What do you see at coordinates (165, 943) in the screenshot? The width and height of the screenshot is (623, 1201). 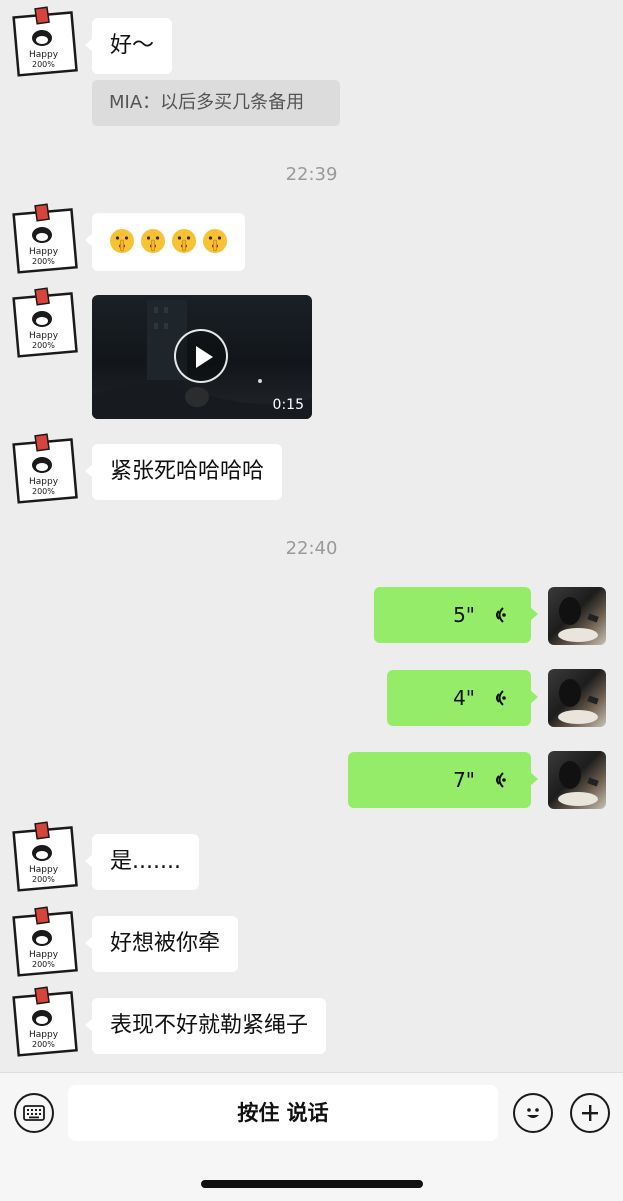 I see `message-text: 好想被你牵` at bounding box center [165, 943].